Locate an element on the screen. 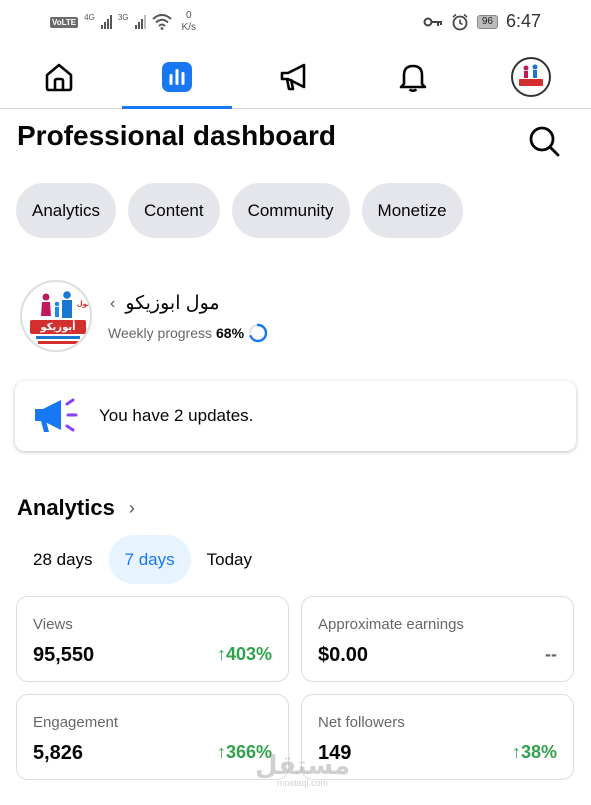 Image resolution: width=591 pixels, height=805 pixels. home-icon is located at coordinates (59, 77).